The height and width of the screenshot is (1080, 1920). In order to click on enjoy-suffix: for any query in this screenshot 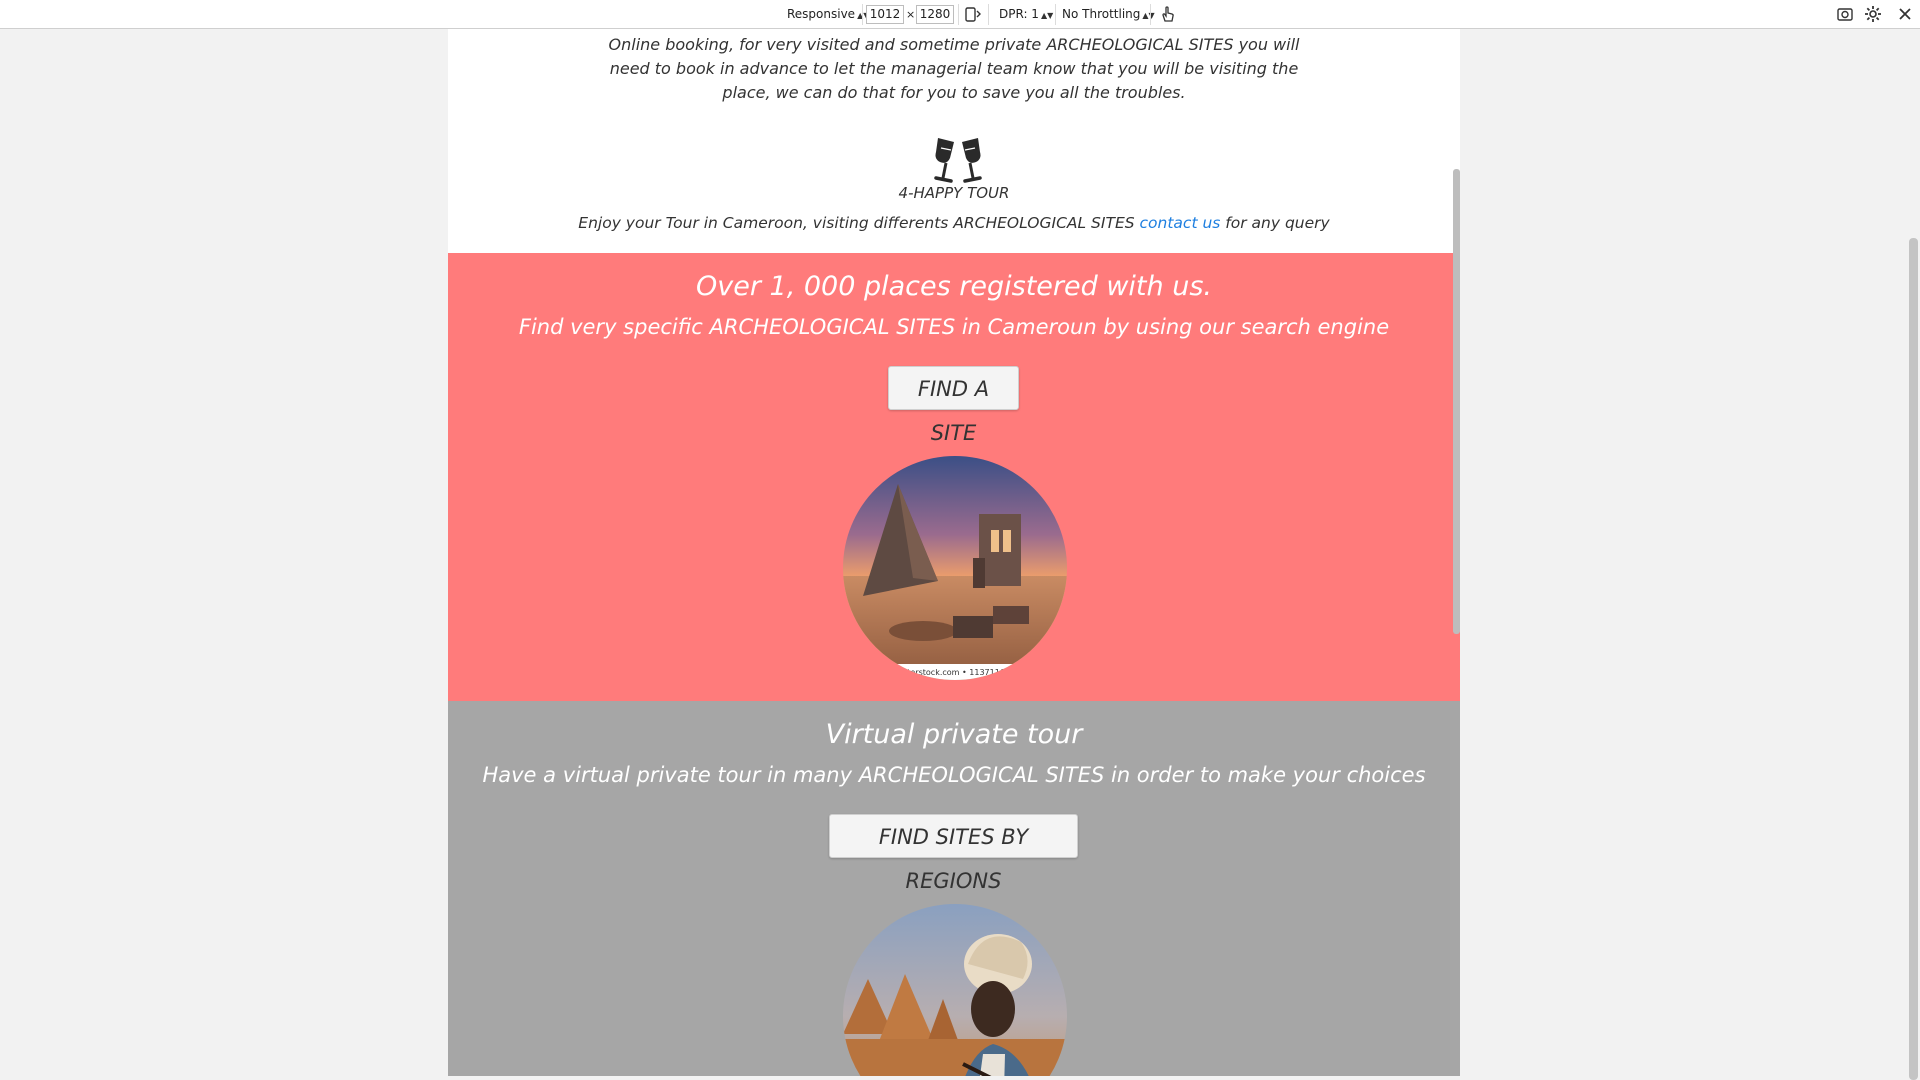, I will do `click(1277, 223)`.